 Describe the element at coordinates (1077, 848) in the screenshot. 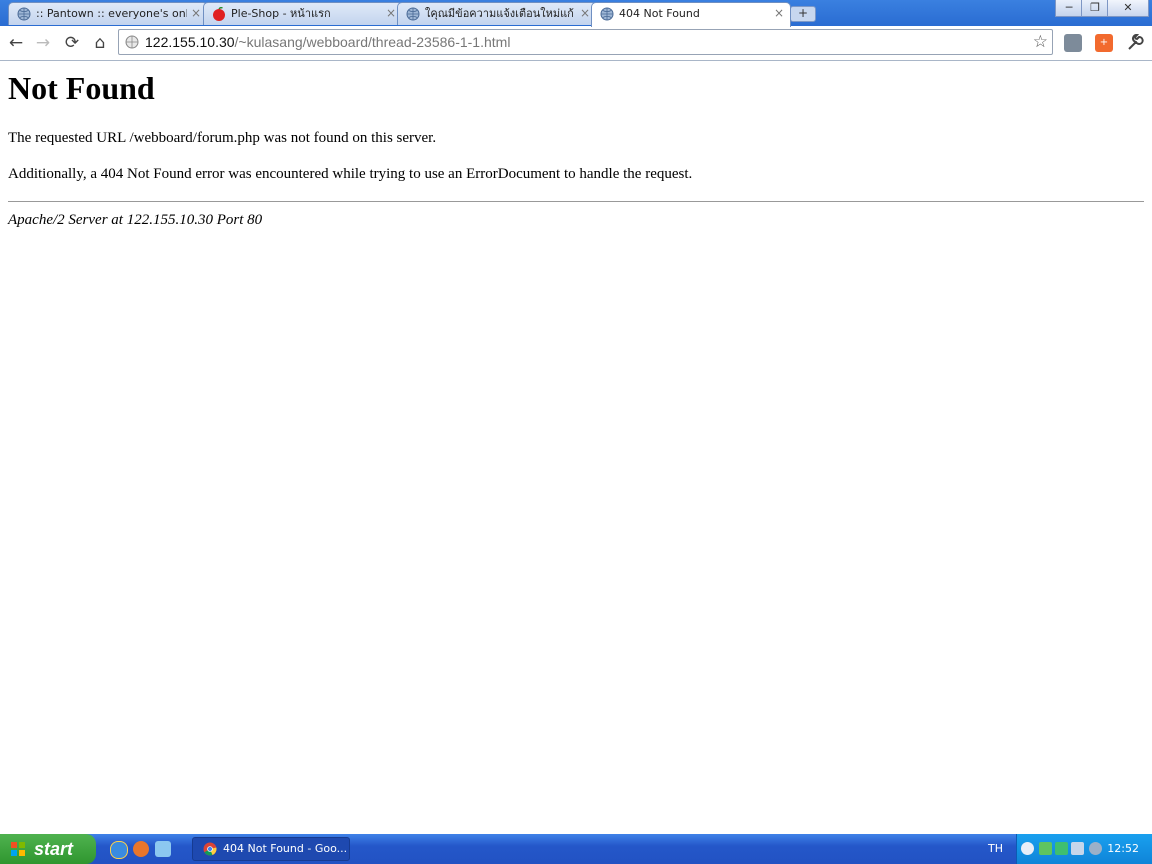

I see `tray-monitor-icon` at that location.